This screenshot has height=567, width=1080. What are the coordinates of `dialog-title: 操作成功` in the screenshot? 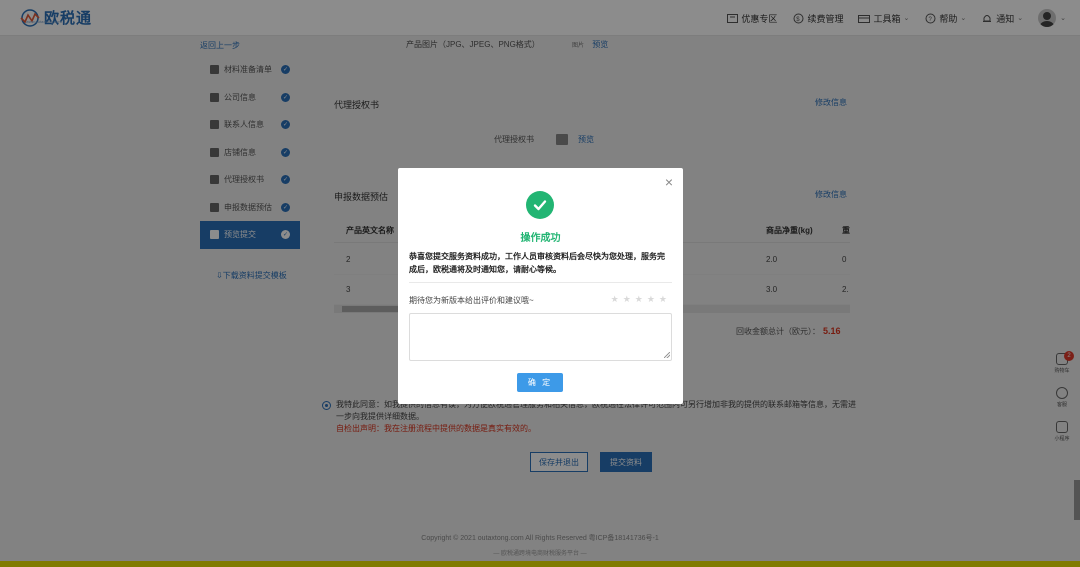 It's located at (540, 238).